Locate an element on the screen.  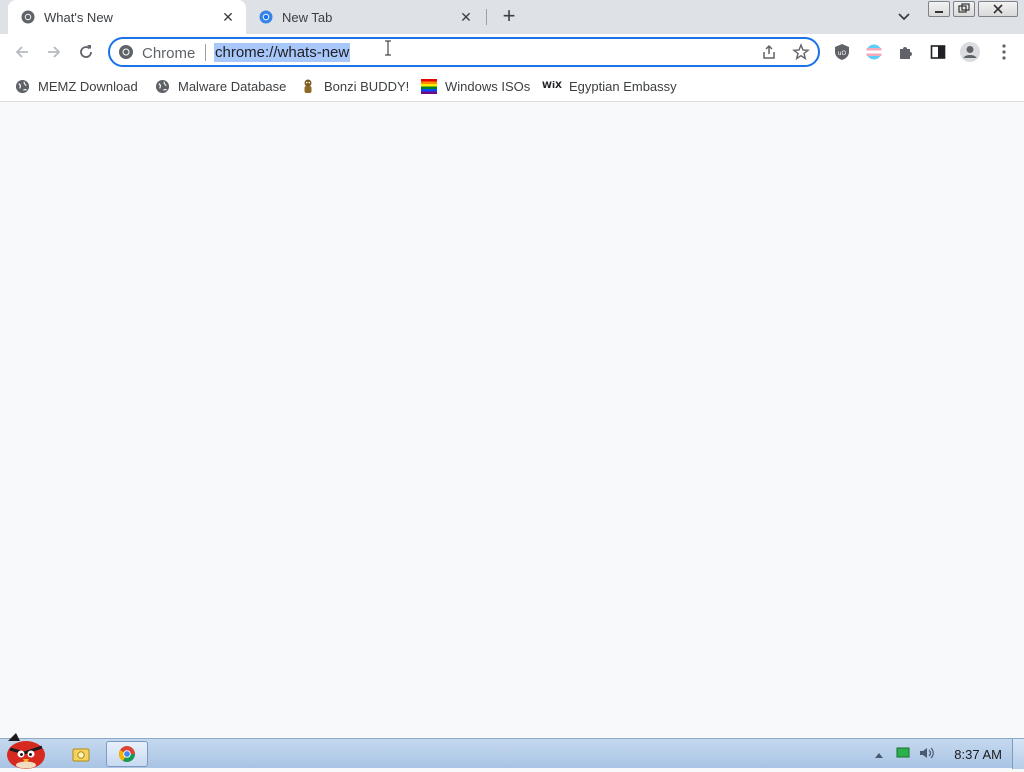
system-tray: 8:37 AM is located at coordinates (949, 754).